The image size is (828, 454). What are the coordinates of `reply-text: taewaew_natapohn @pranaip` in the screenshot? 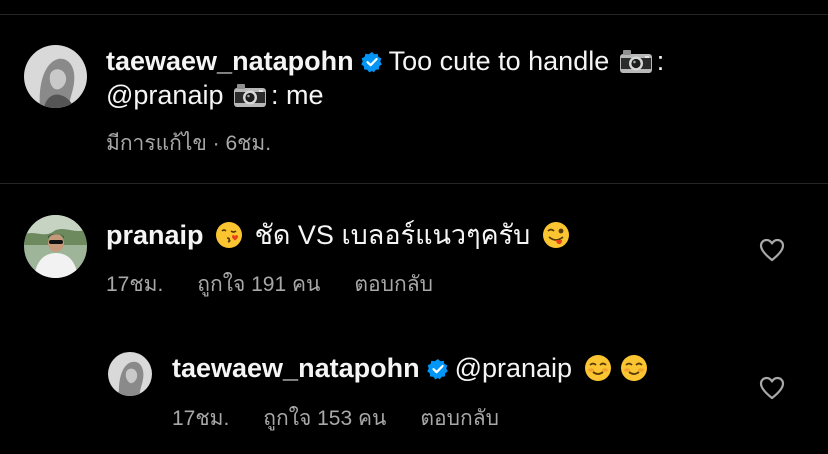 It's located at (452, 368).